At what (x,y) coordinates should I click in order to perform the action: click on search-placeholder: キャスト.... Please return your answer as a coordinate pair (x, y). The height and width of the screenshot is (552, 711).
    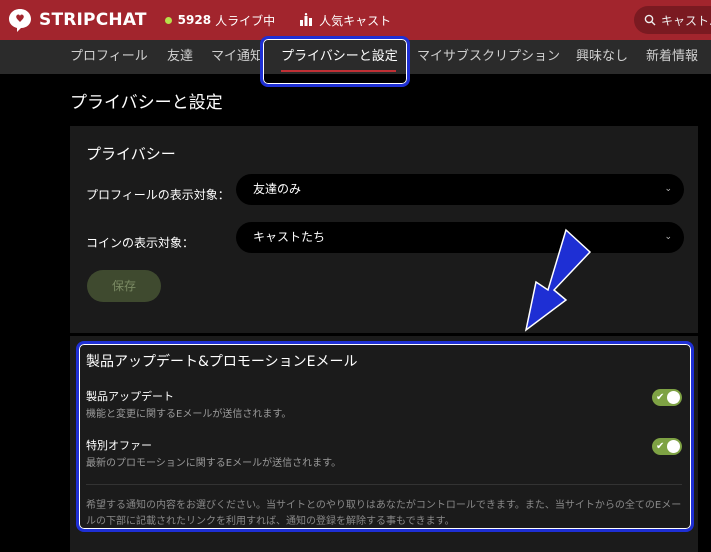
    Looking at the image, I should click on (686, 20).